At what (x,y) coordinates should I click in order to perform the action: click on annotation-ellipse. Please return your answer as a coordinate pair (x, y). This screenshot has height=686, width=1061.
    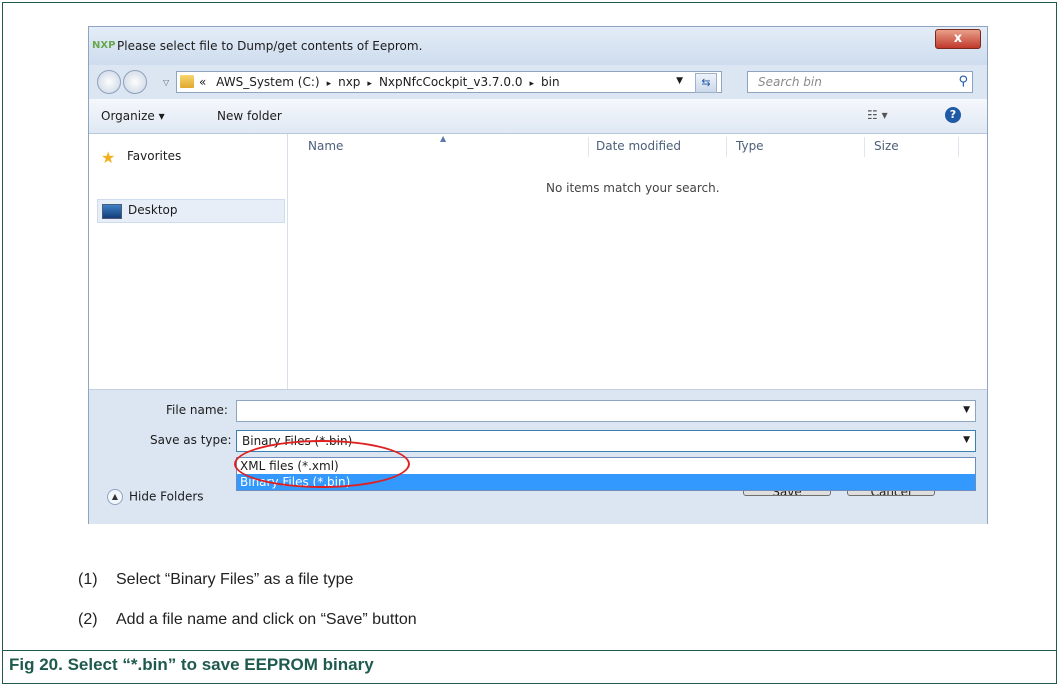
    Looking at the image, I should click on (322, 464).